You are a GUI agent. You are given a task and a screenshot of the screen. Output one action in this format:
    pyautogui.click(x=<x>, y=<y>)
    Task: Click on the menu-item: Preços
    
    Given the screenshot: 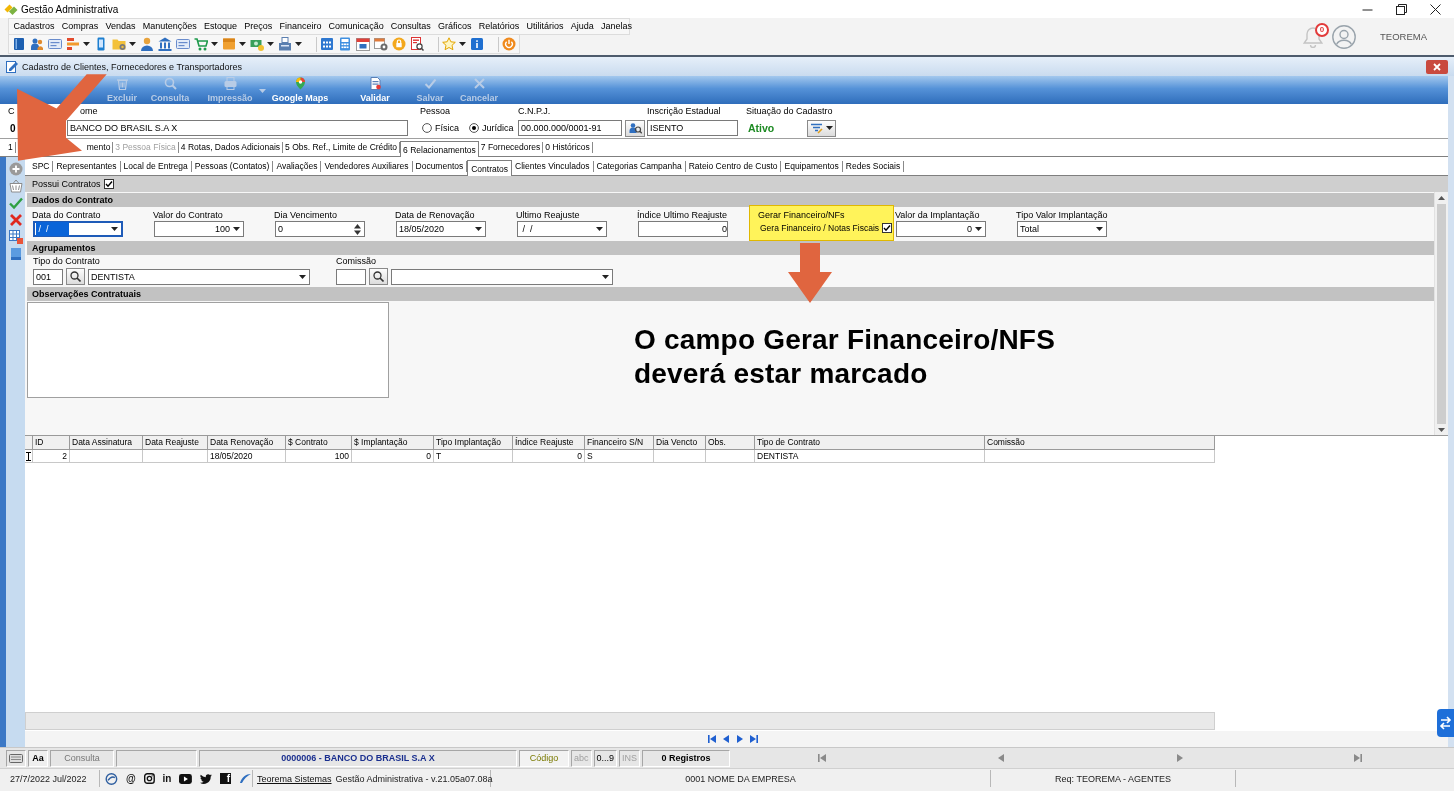 What is the action you would take?
    pyautogui.click(x=258, y=26)
    